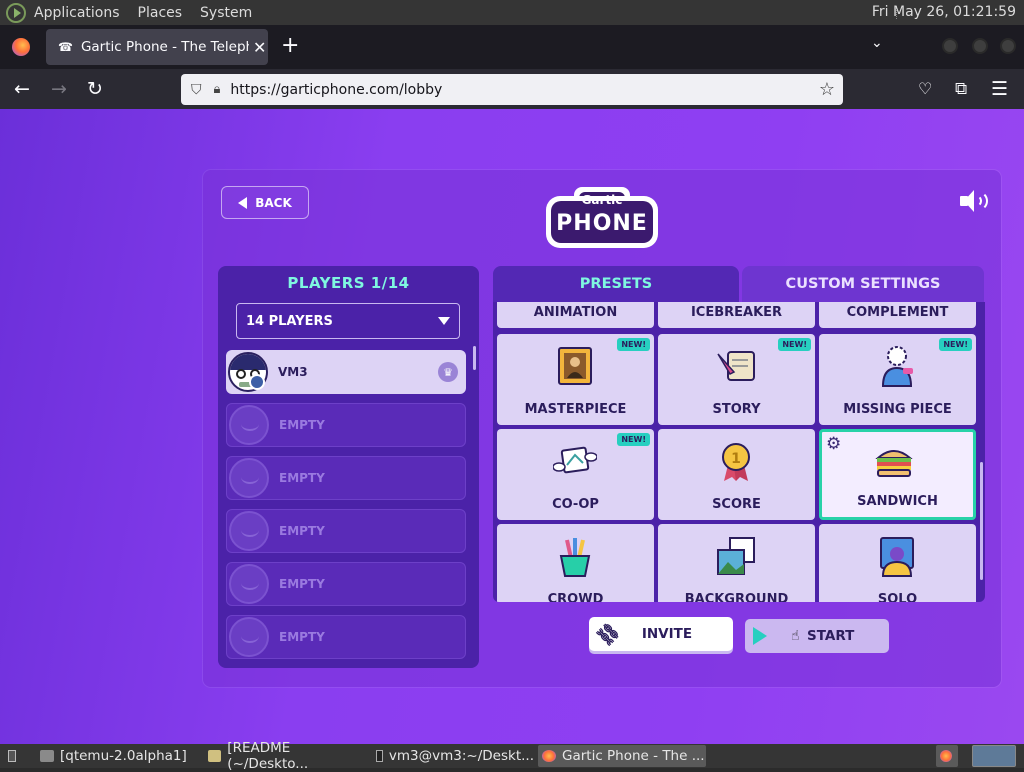 The image size is (1024, 772). What do you see at coordinates (47, 756) in the screenshot?
I see `folder-icon` at bounding box center [47, 756].